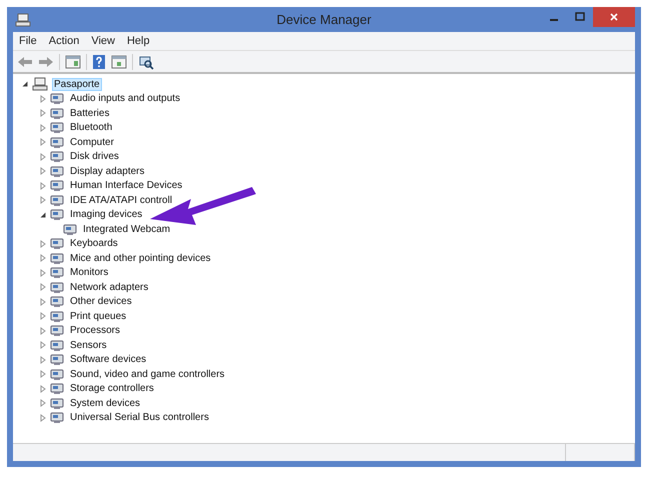  I want to click on menu-item: Action, so click(64, 41).